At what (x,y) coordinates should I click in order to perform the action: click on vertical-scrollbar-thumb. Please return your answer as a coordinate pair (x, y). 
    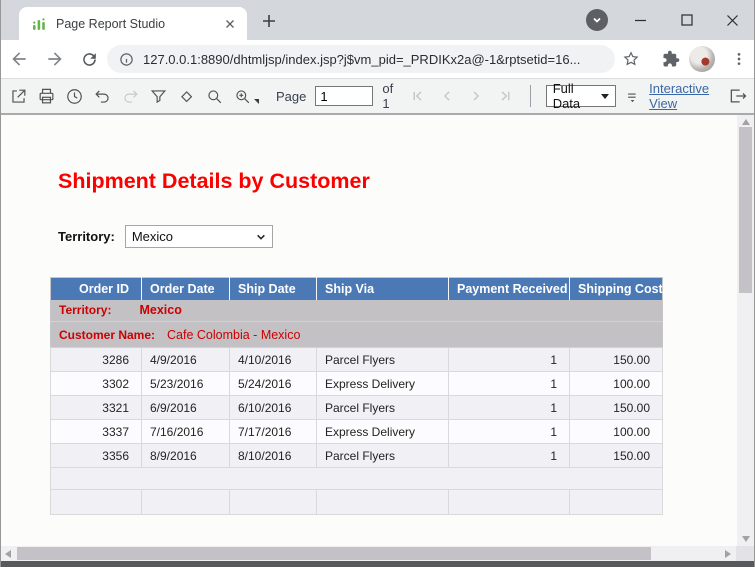
    Looking at the image, I should click on (745, 210).